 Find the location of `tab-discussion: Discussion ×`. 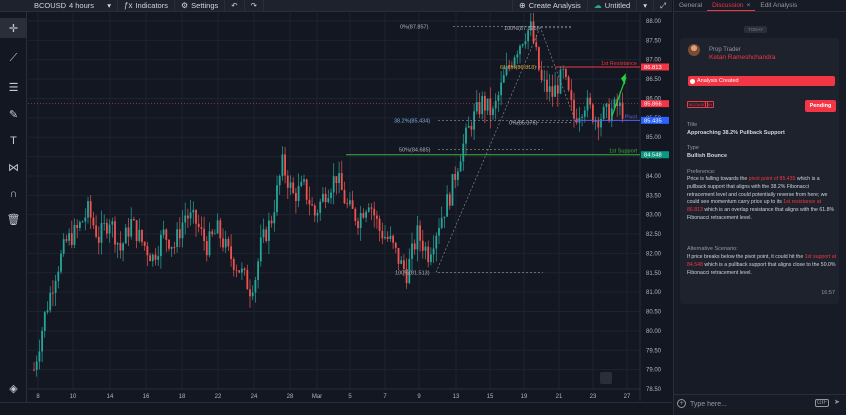

tab-discussion: Discussion × is located at coordinates (731, 5).